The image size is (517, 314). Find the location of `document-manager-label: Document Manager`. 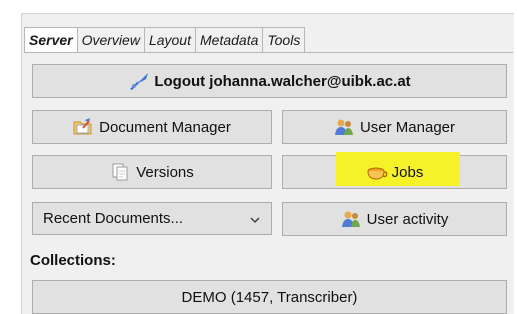

document-manager-label: Document Manager is located at coordinates (165, 127).